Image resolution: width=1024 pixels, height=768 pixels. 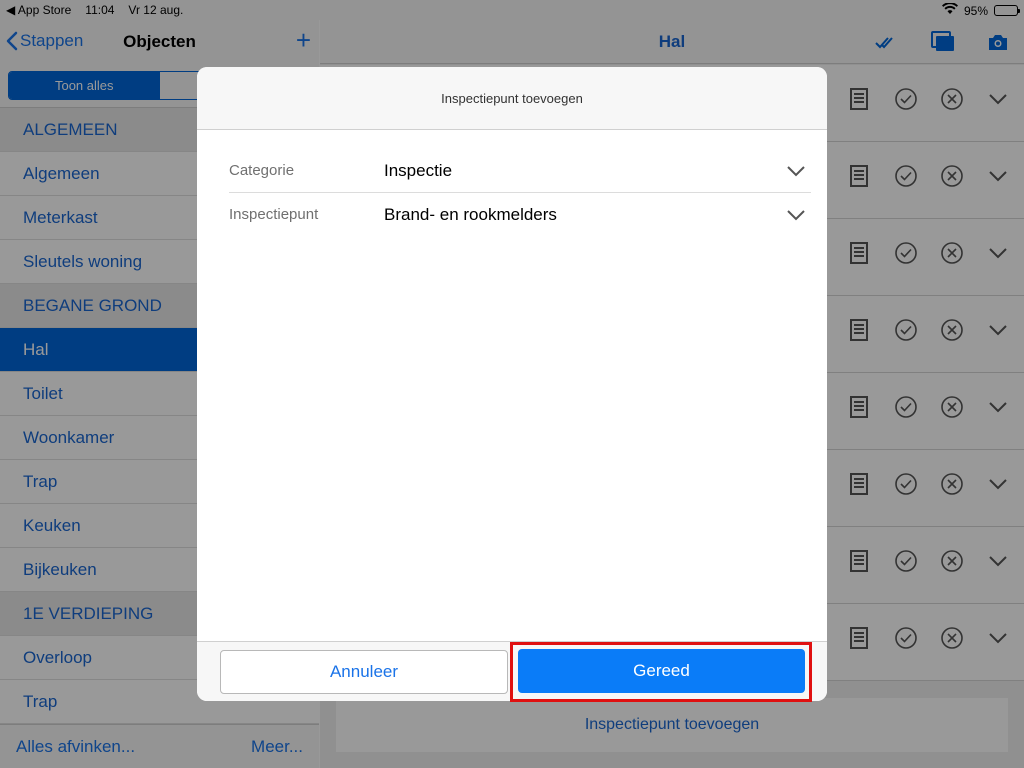 I want to click on category-value: Inspectie, so click(x=418, y=170).